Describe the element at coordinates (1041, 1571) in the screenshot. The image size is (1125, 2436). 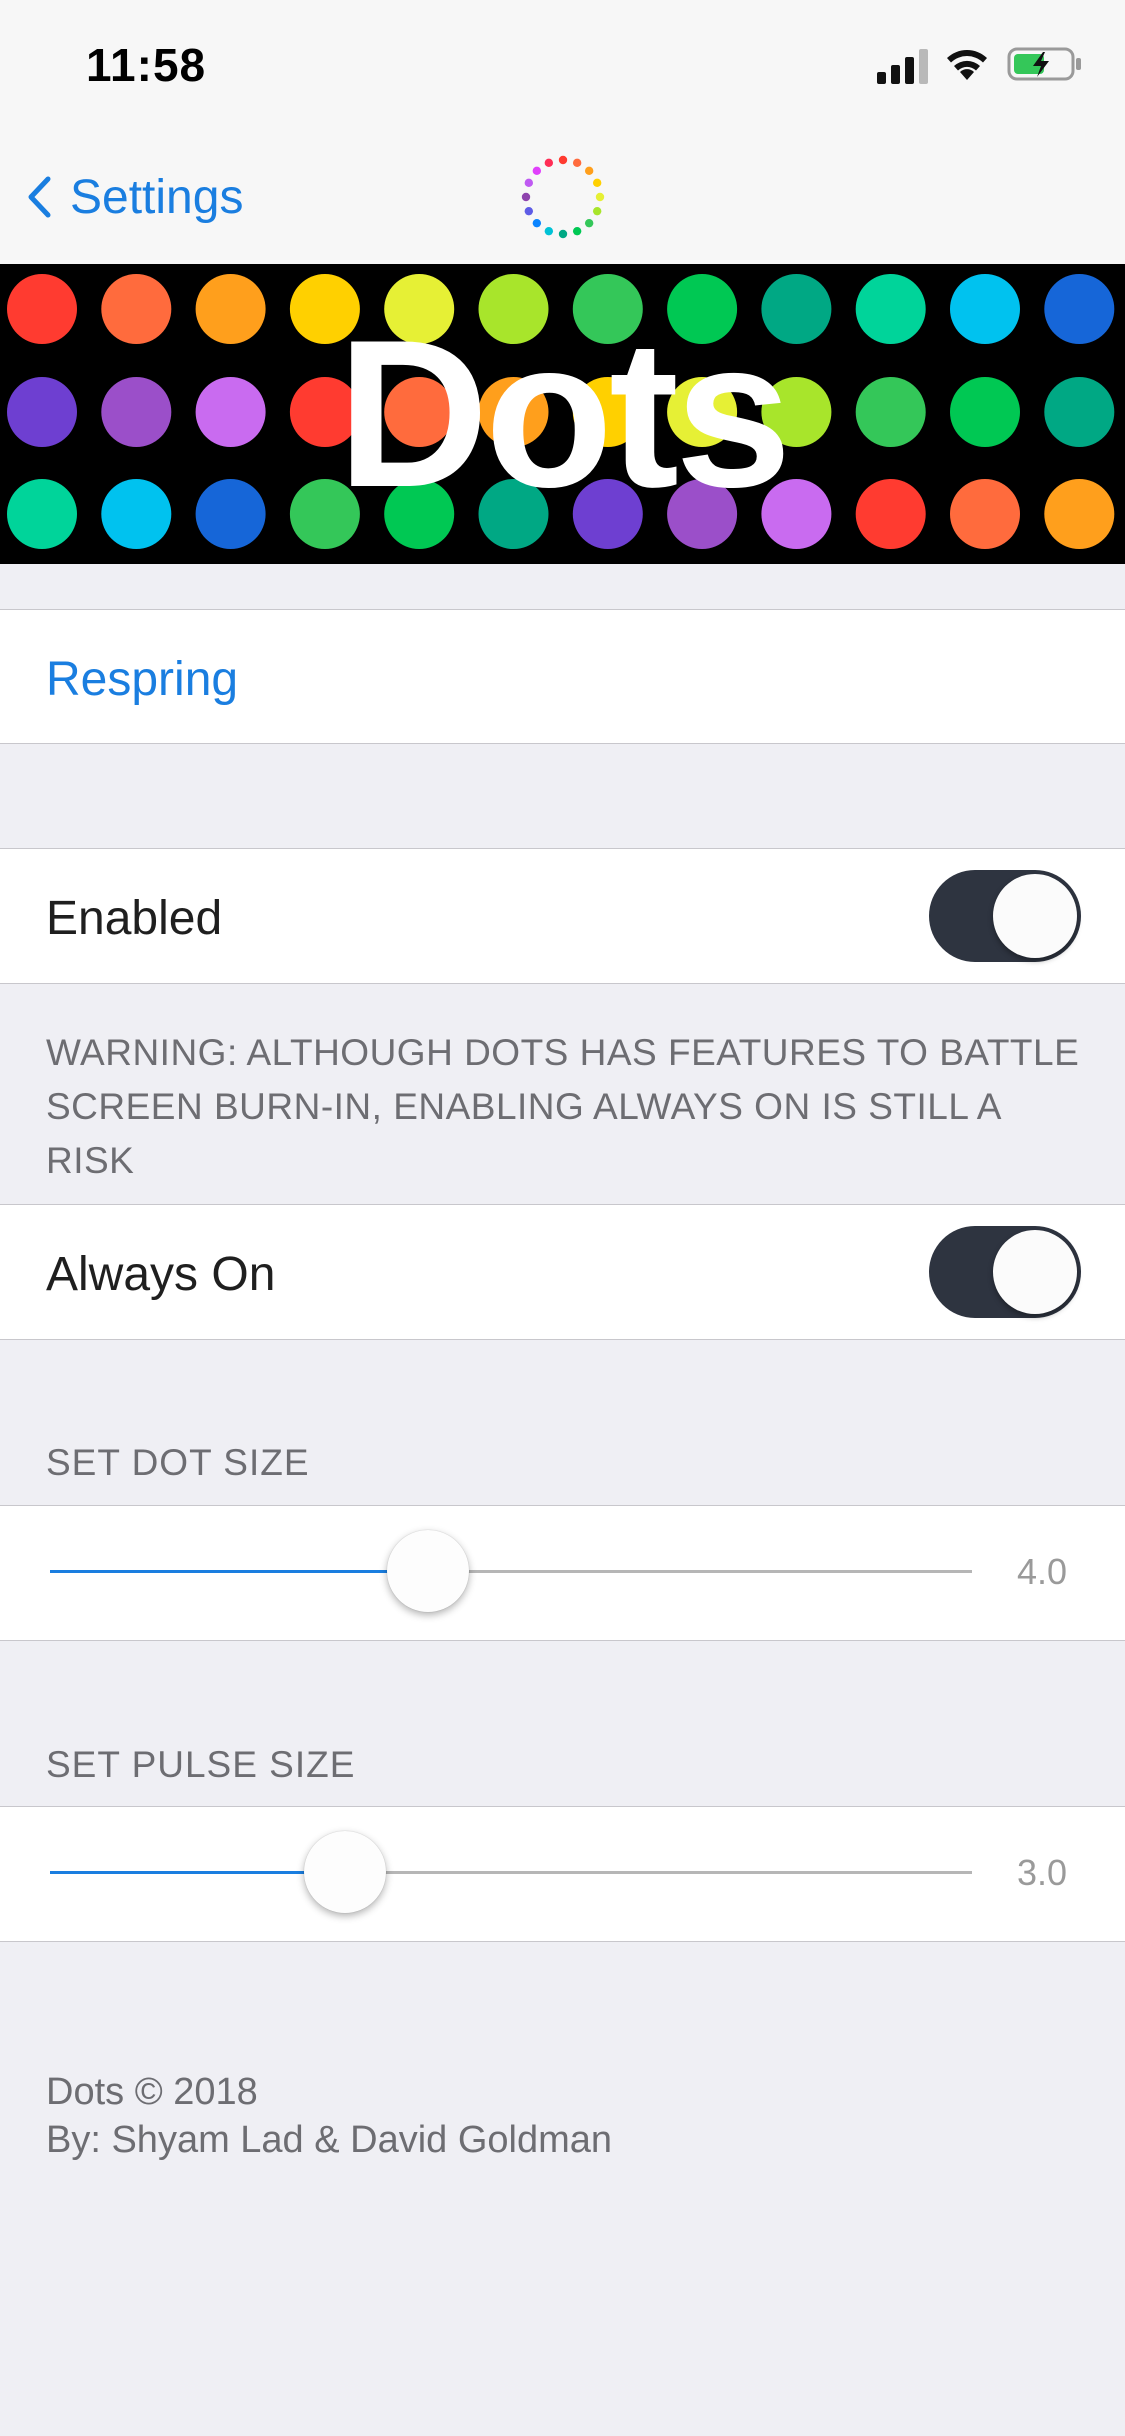
I see `dot-size-value: 4.0` at that location.